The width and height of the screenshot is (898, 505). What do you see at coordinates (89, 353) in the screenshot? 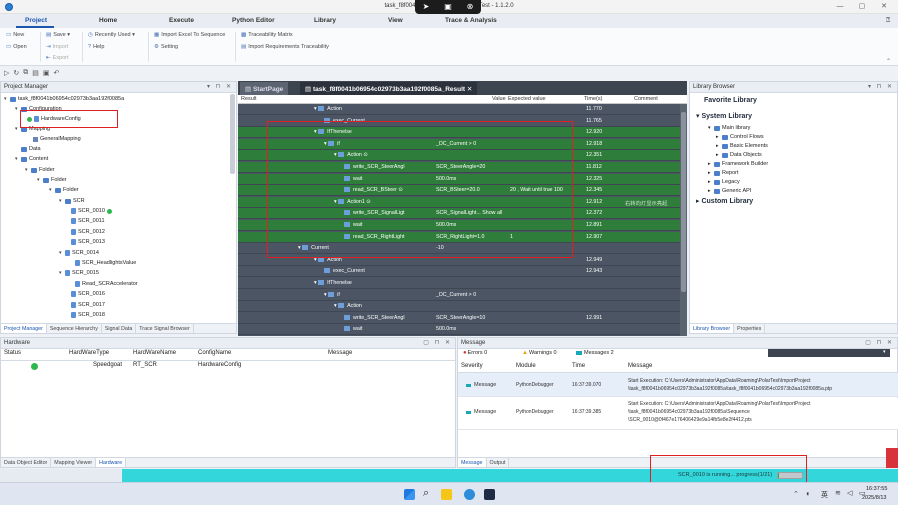
I see `col-hardware-type: HardWareType` at bounding box center [89, 353].